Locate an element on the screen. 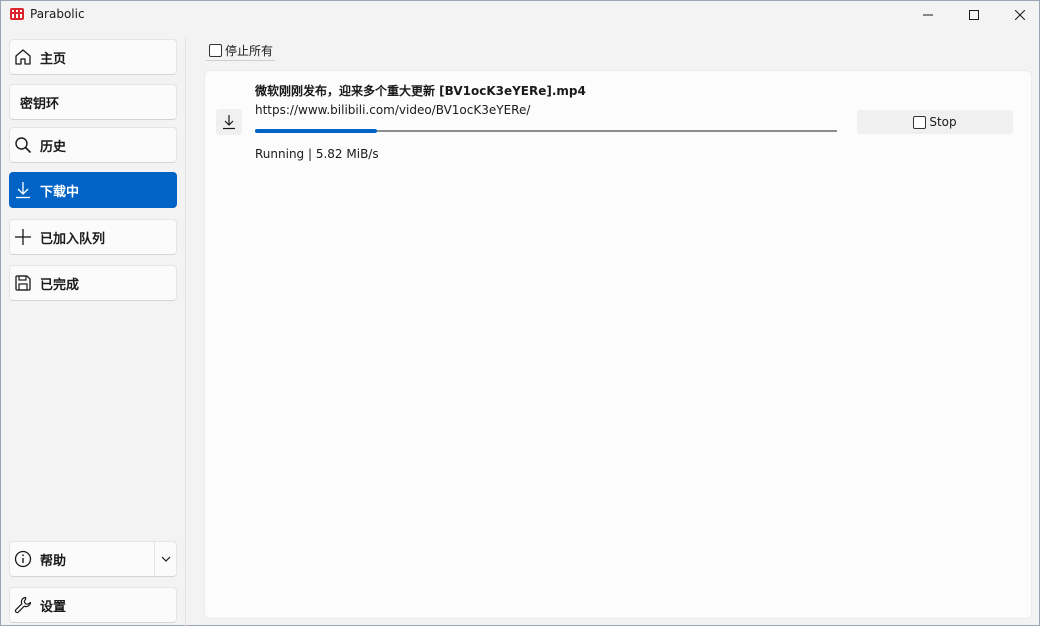 The width and height of the screenshot is (1040, 626). stop-all-checkbox: 停止所有 is located at coordinates (240, 51).